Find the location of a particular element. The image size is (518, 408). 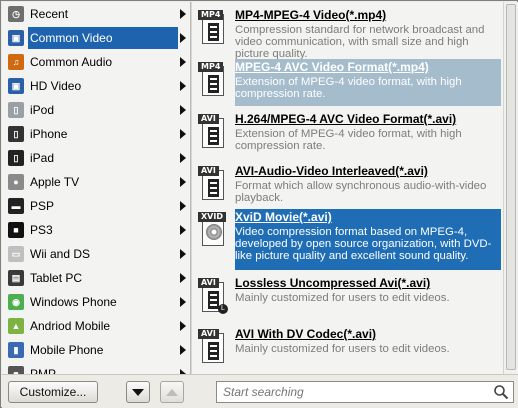

category-label: Common Audio is located at coordinates (71, 62).